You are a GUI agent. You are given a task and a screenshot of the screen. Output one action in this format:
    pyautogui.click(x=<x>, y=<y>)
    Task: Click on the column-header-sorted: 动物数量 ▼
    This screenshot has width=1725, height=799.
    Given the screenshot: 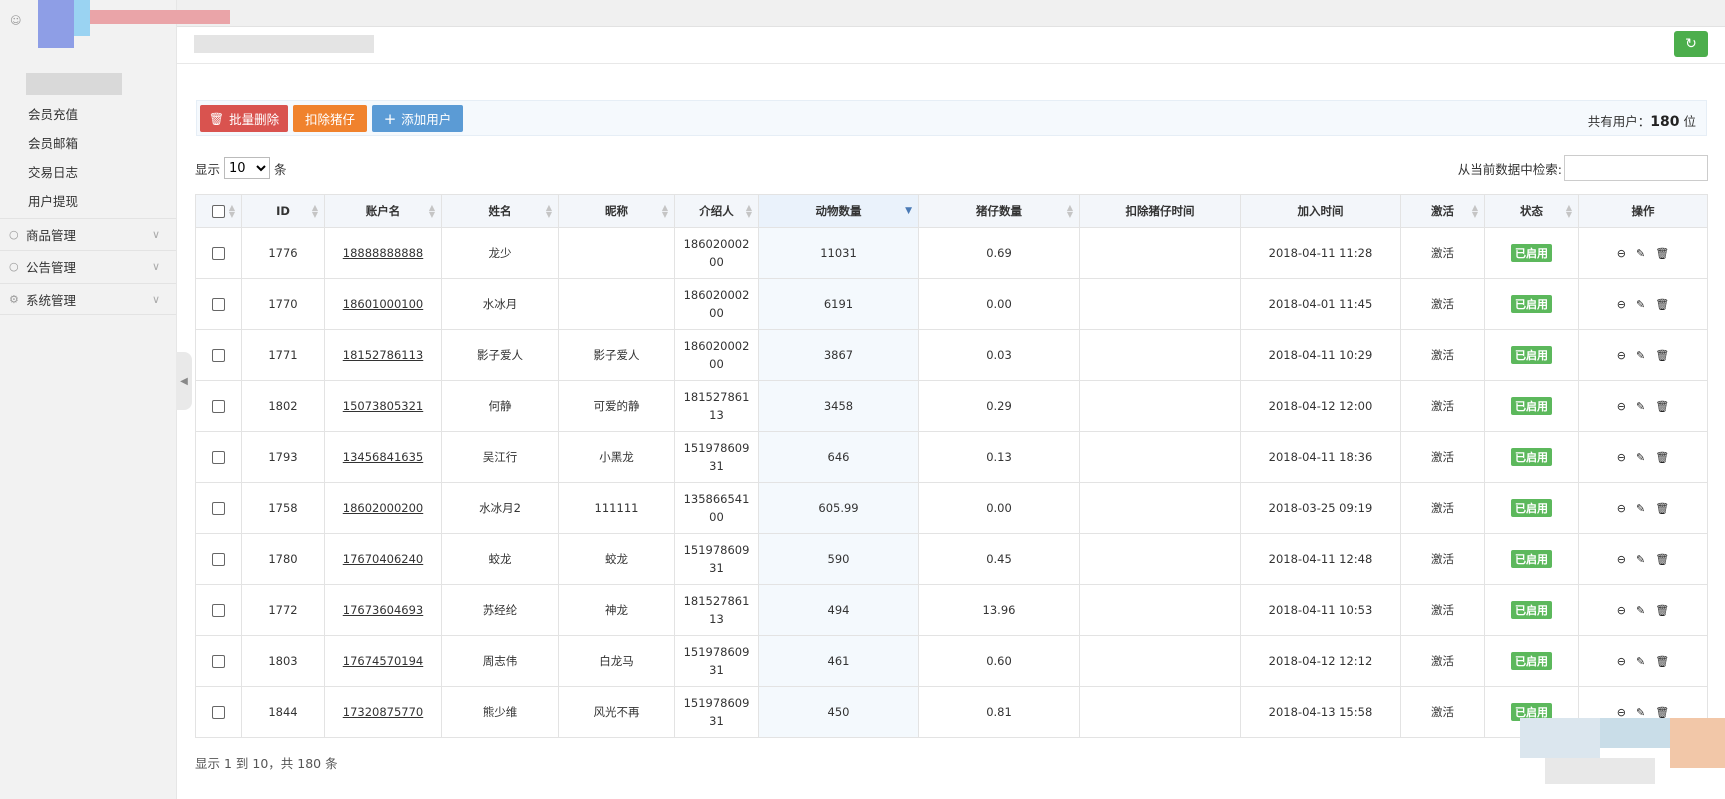 What is the action you would take?
    pyautogui.click(x=838, y=211)
    